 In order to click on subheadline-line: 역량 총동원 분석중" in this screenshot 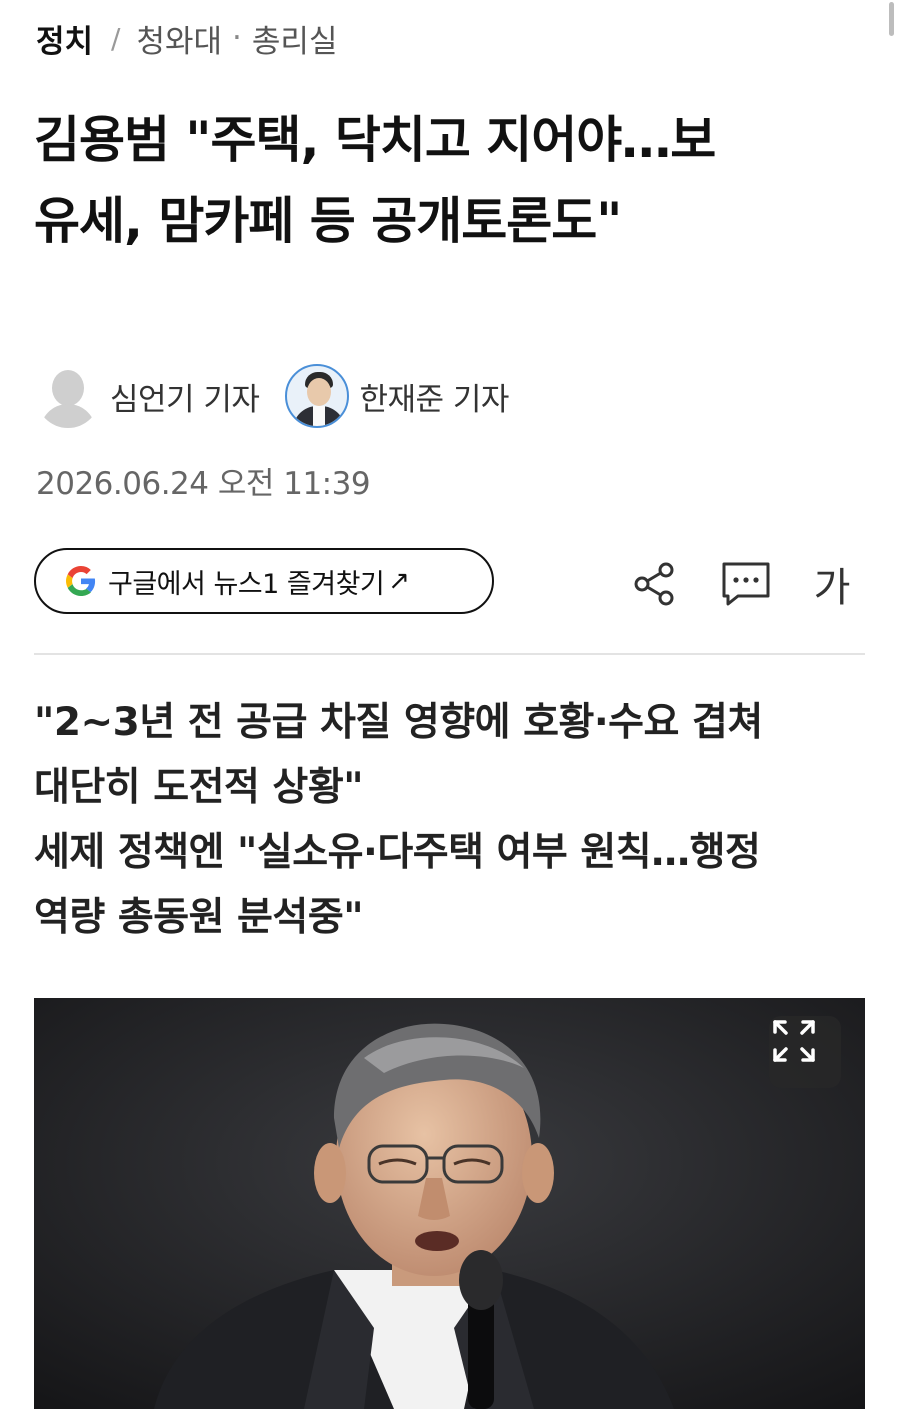, I will do `click(199, 917)`.